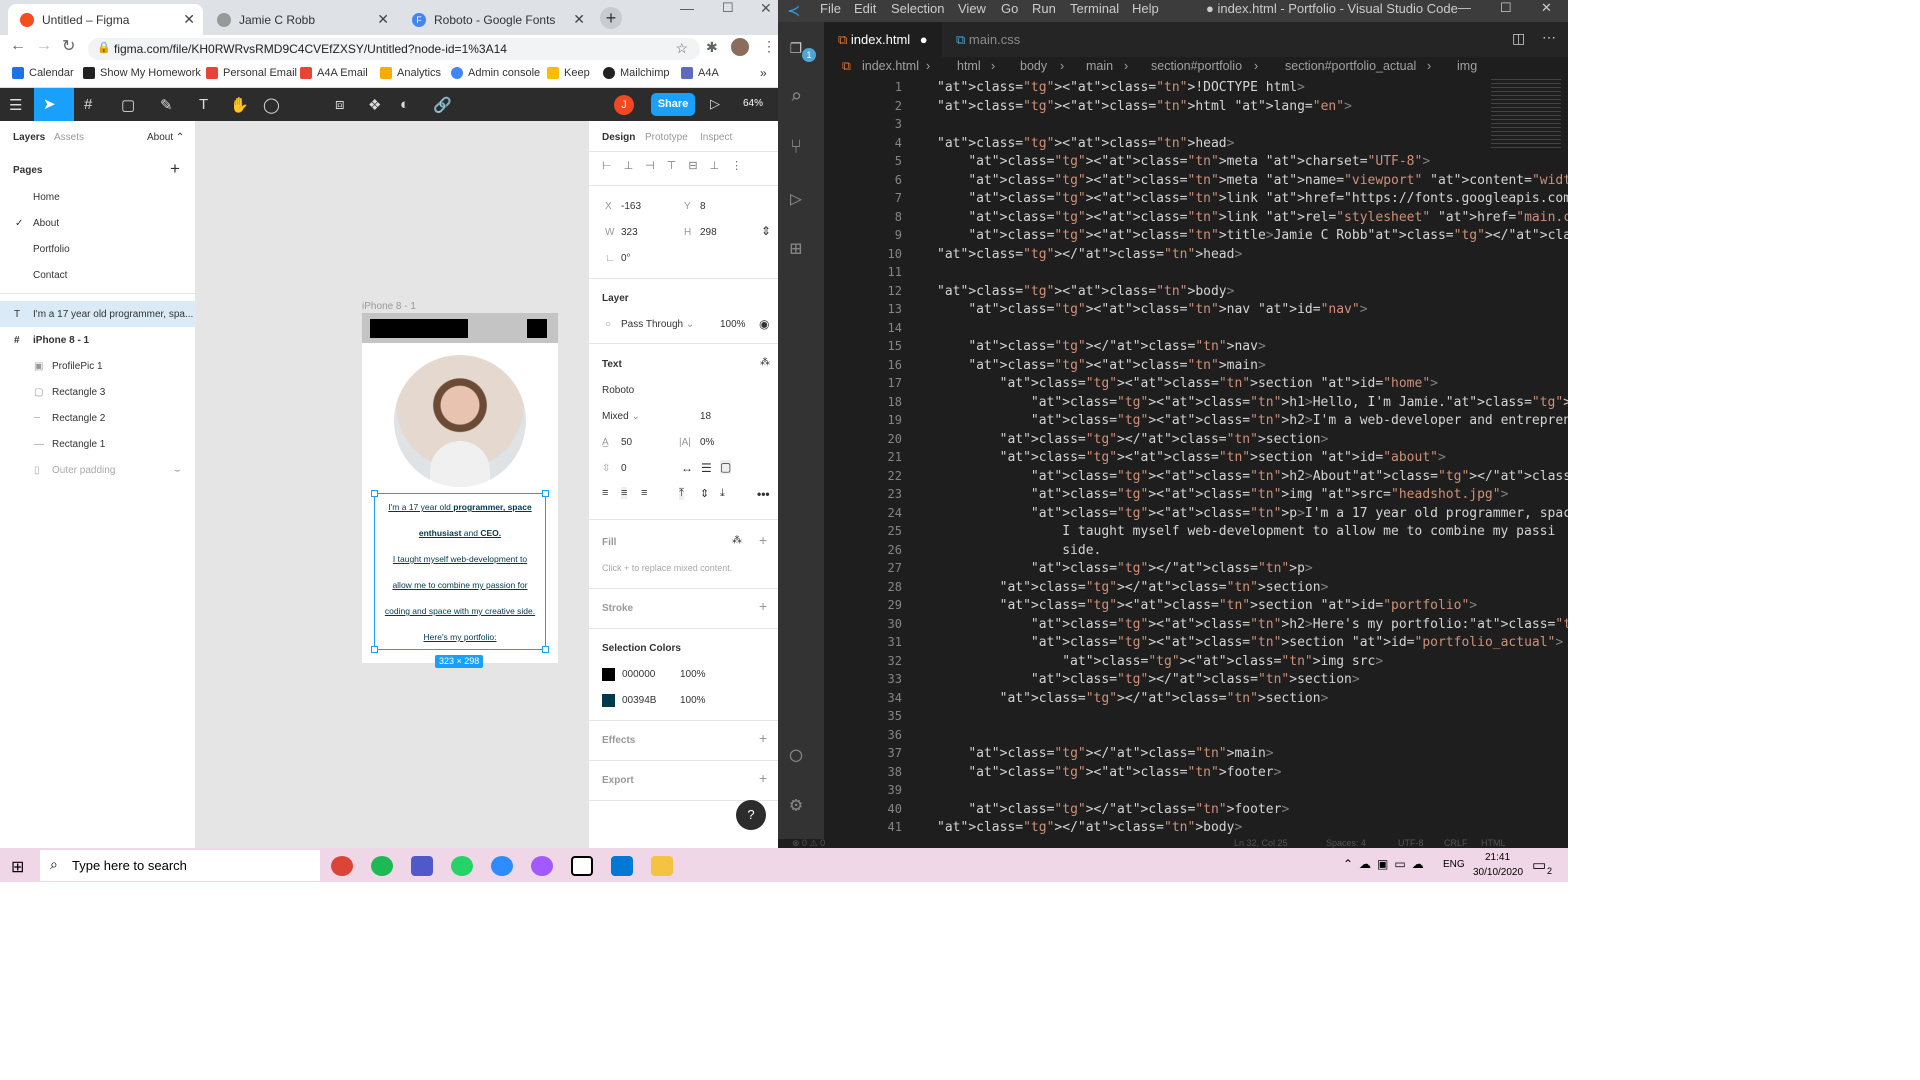 This screenshot has width=1920, height=1080. I want to click on profile-avatar, so click(740, 47).